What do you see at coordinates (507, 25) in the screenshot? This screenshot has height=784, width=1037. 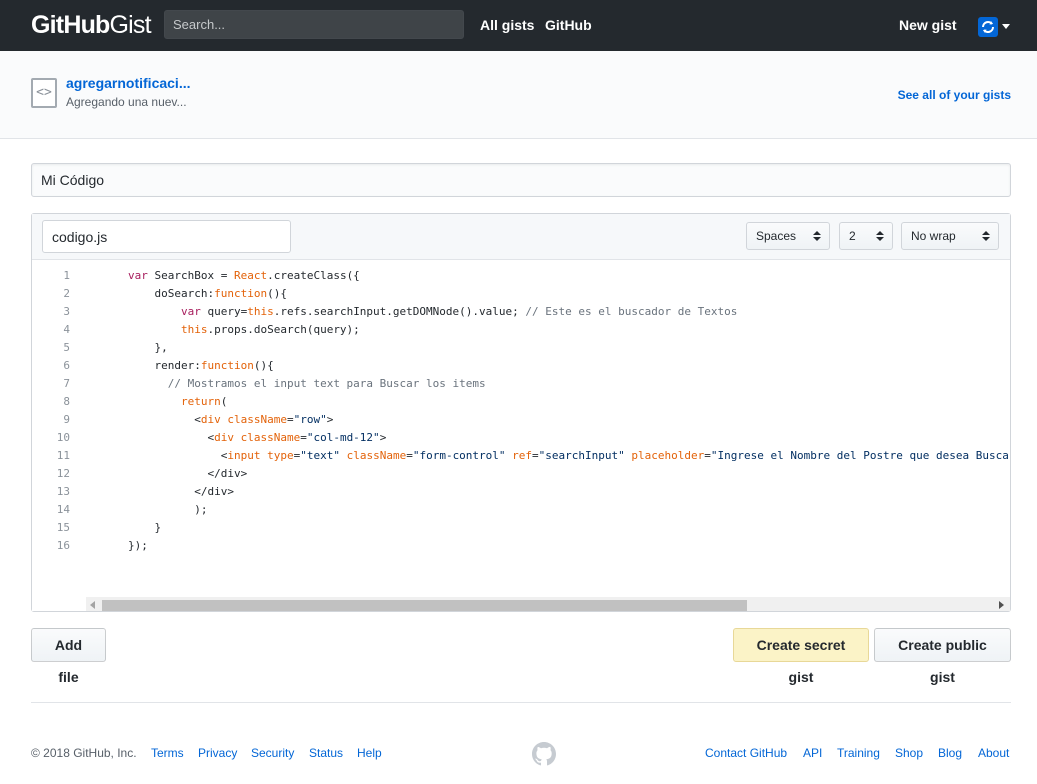 I see `nav-all-gists: All gists` at bounding box center [507, 25].